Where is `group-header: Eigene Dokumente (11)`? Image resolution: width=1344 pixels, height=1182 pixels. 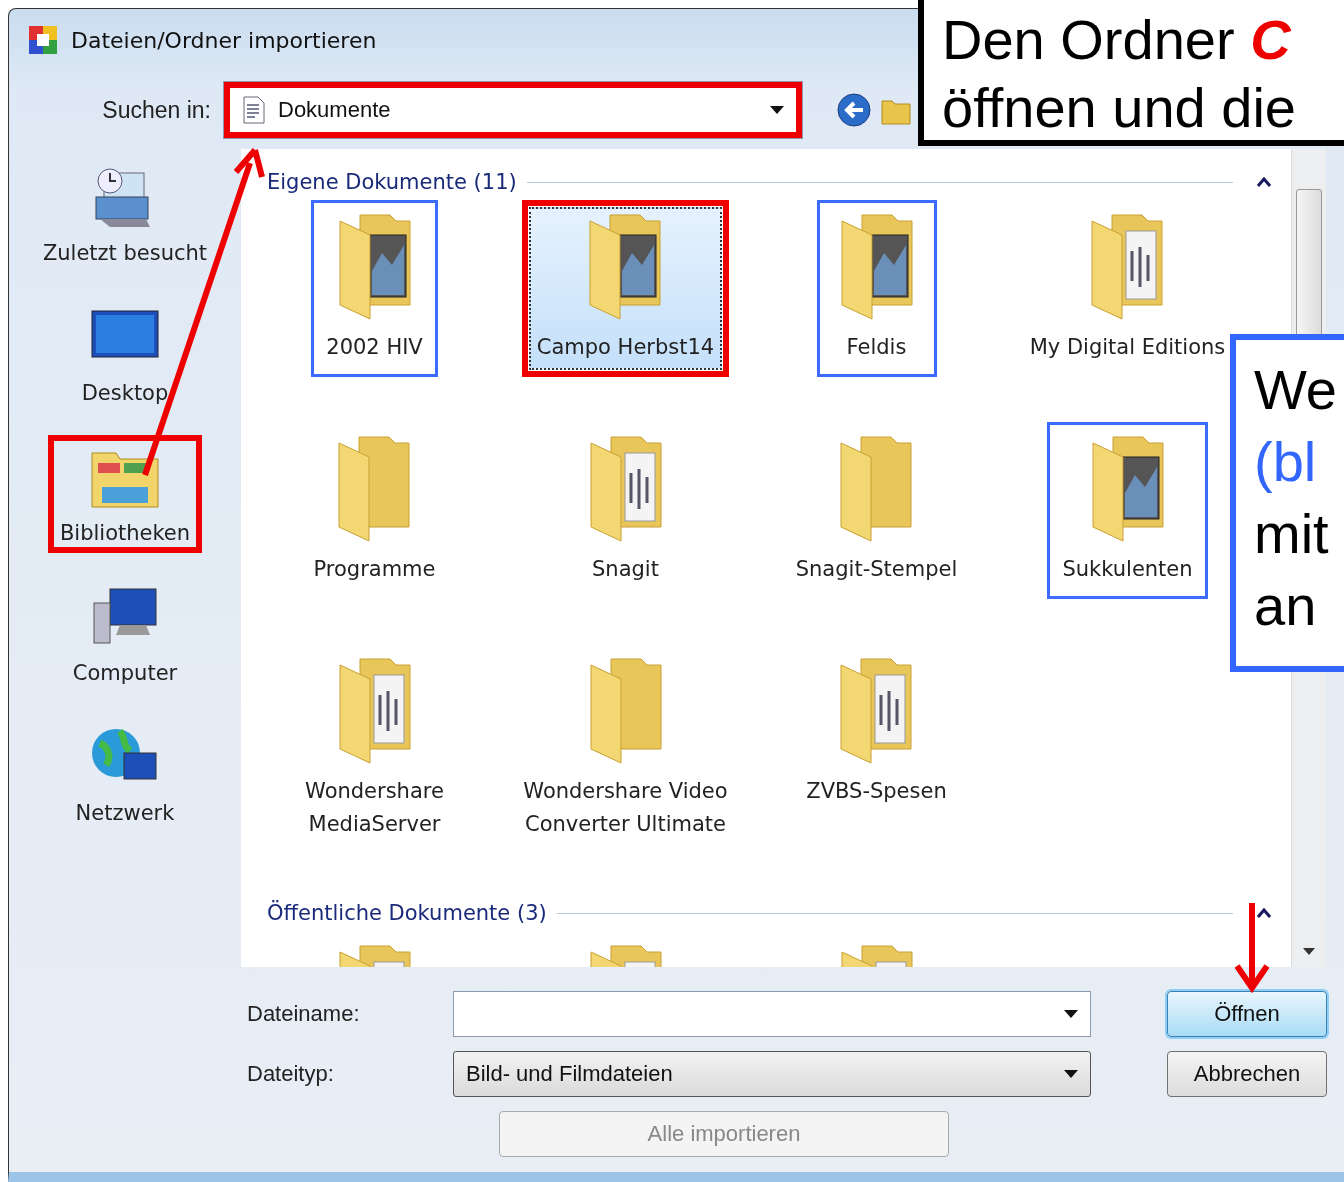
group-header: Eigene Dokumente (11) is located at coordinates (392, 182).